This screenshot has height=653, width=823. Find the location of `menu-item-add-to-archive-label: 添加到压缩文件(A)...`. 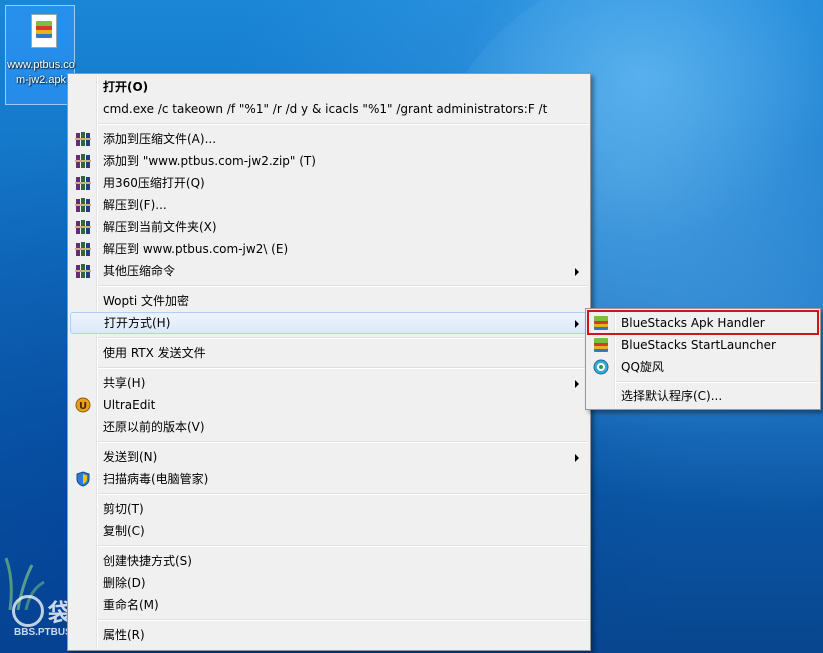

menu-item-add-to-archive-label: 添加到压缩文件(A)... is located at coordinates (160, 139).